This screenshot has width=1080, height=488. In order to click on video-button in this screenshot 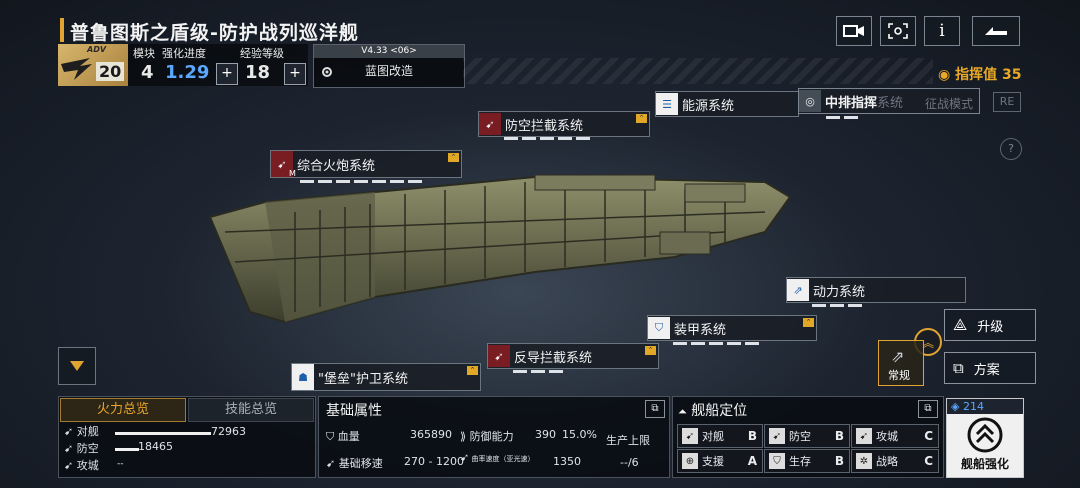, I will do `click(854, 31)`.